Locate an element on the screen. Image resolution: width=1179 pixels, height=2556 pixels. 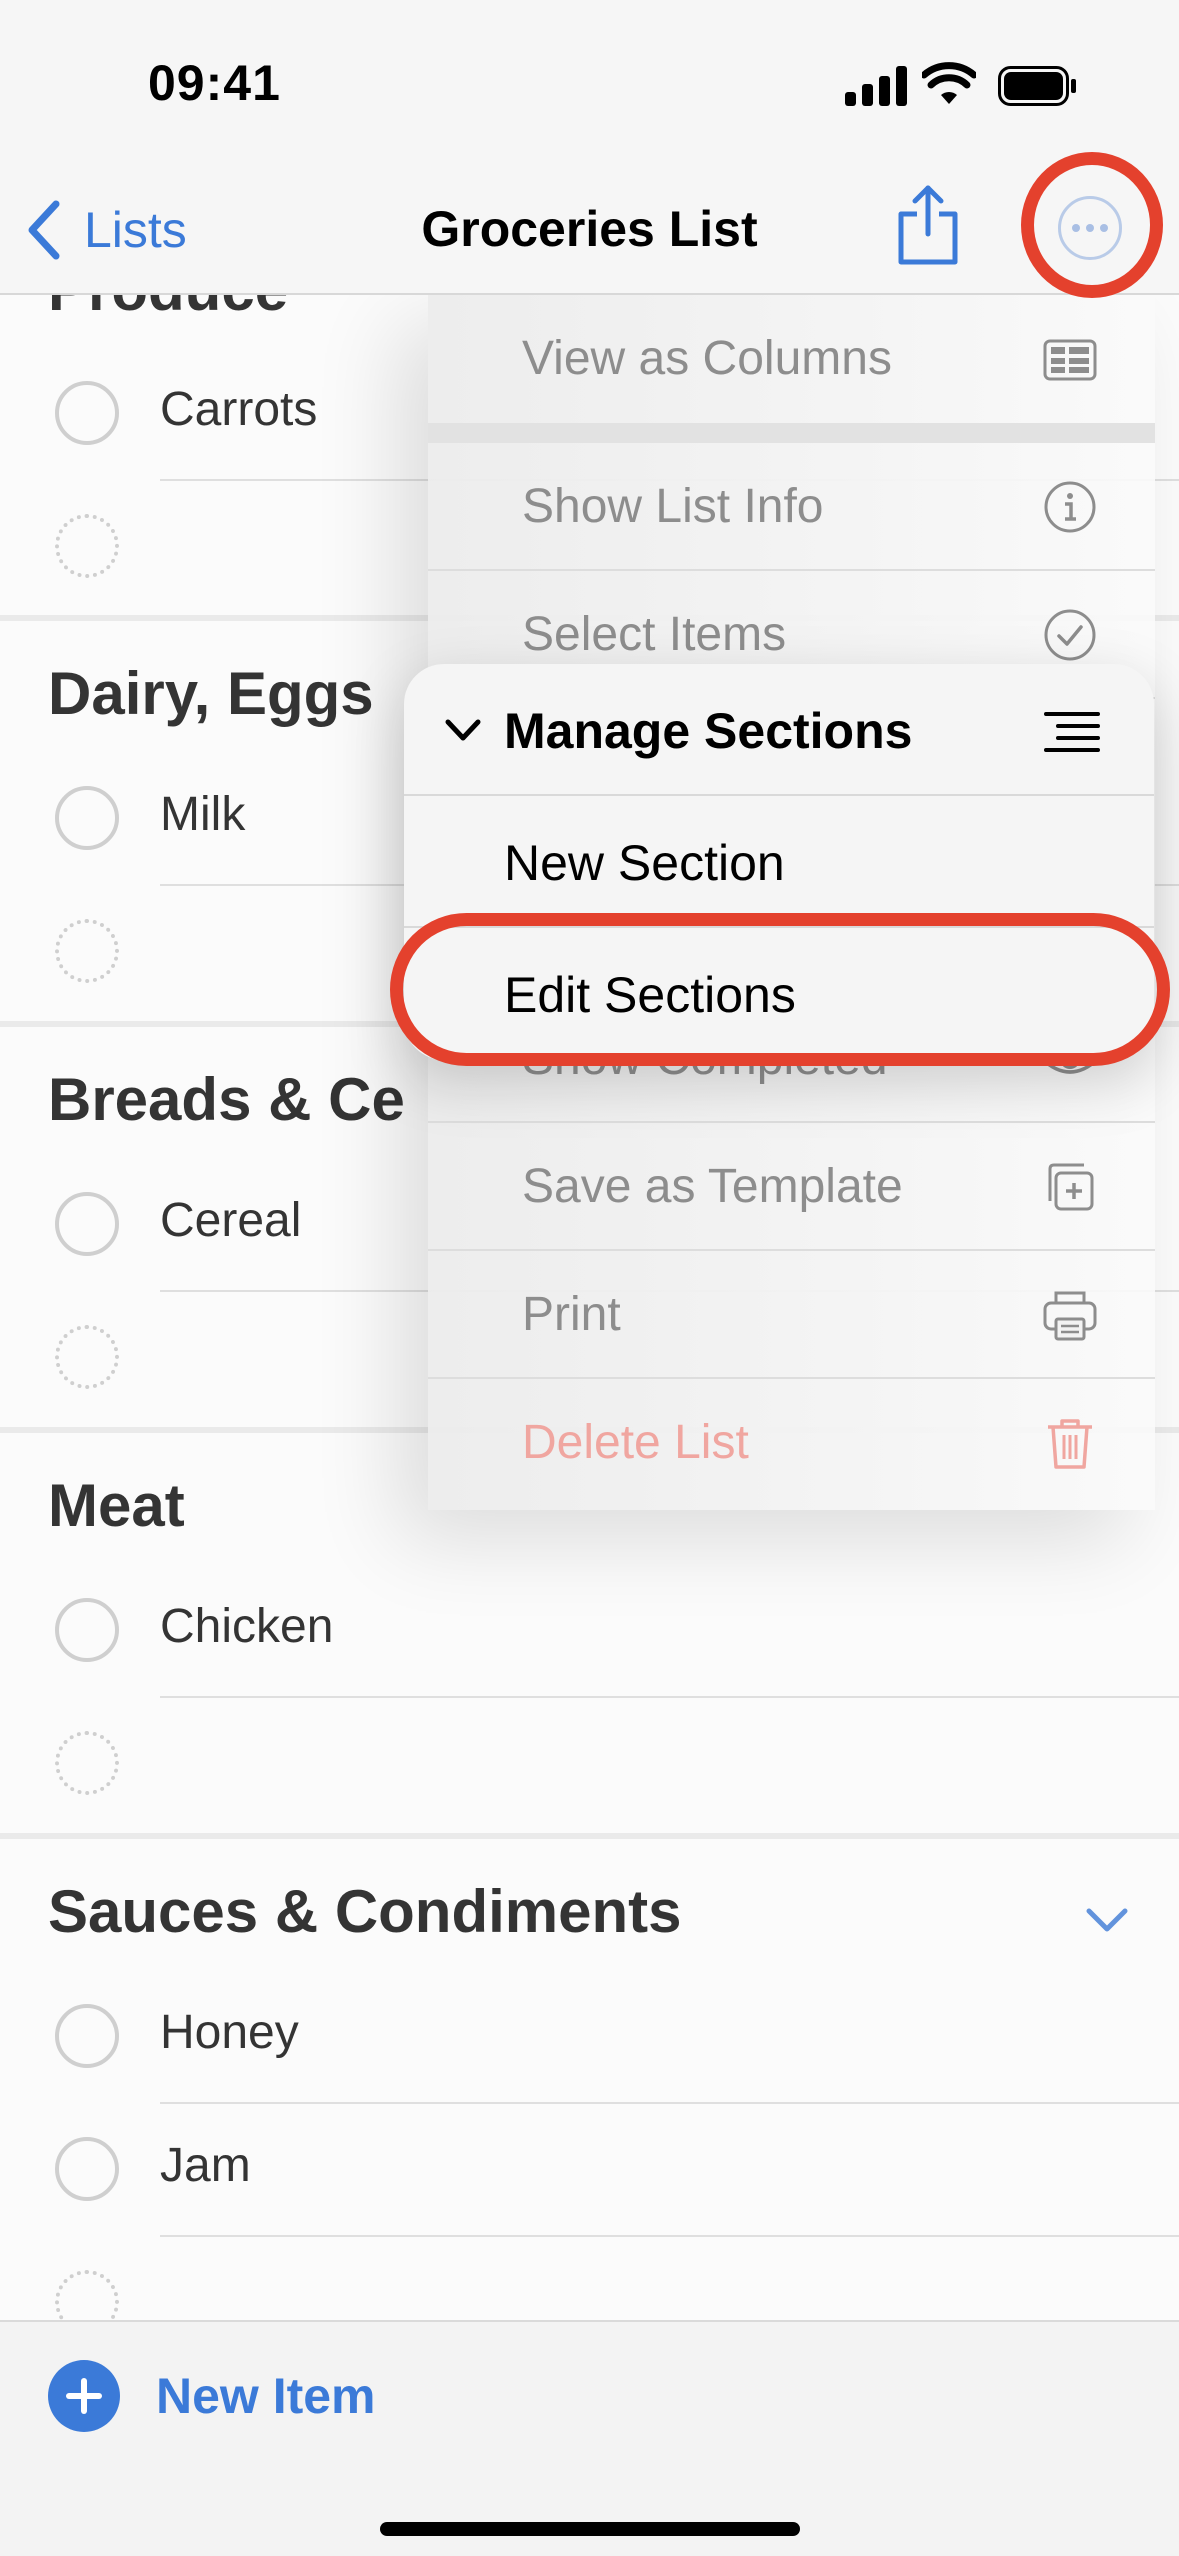
submenu-item-label: New Section is located at coordinates (644, 863).